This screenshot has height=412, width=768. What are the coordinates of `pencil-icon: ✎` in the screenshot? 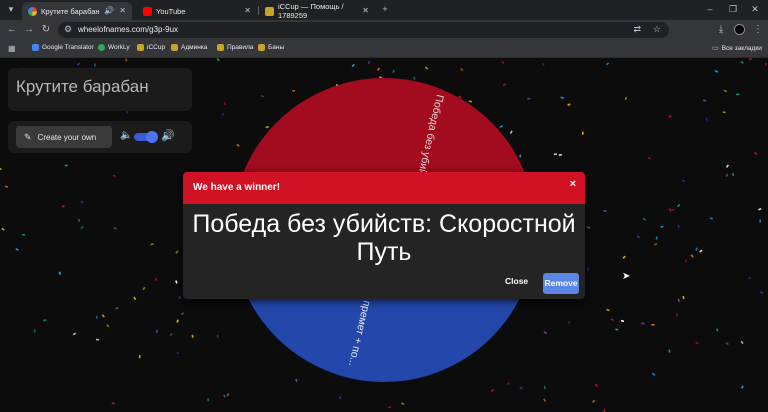 It's located at (28, 136).